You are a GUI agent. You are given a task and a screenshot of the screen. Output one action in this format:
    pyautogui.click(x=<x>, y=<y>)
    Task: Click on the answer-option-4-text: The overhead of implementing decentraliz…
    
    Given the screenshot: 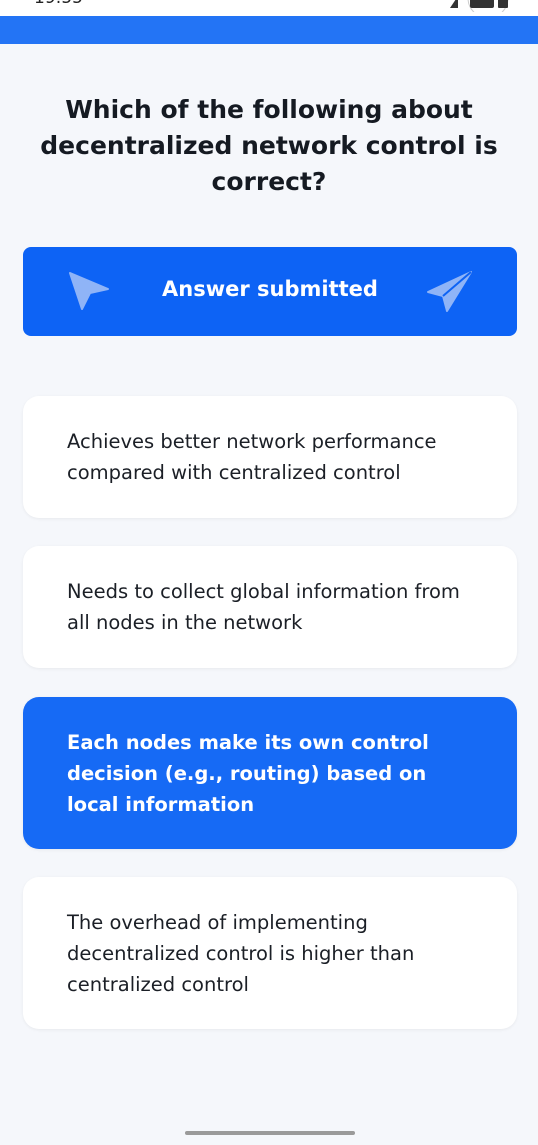 What is the action you would take?
    pyautogui.click(x=241, y=953)
    